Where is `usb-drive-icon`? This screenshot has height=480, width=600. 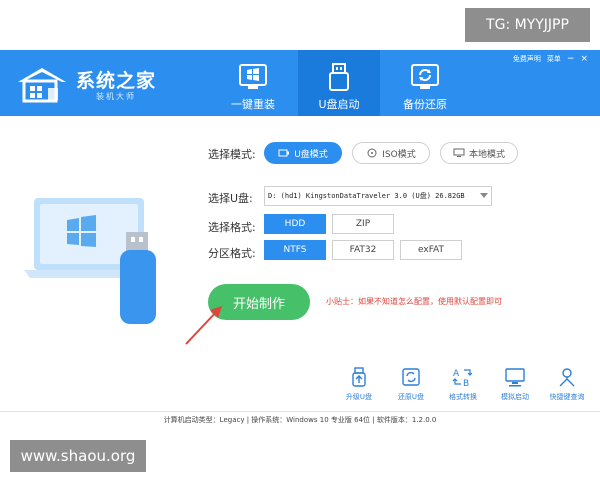 usb-drive-icon is located at coordinates (339, 77).